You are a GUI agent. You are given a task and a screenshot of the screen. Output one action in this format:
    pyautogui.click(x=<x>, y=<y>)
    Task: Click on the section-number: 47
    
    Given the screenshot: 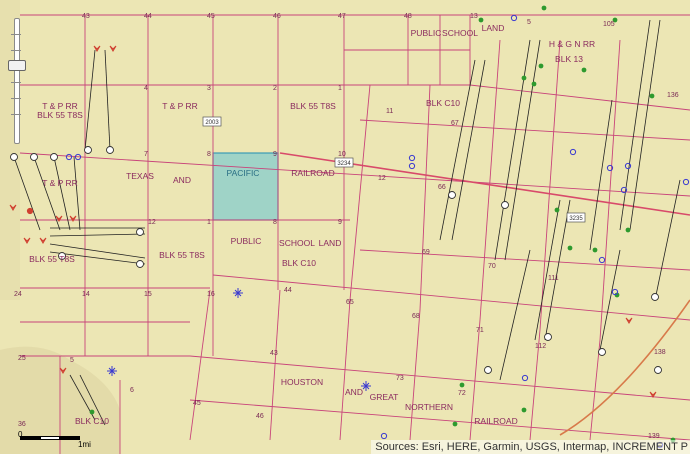 What is the action you would take?
    pyautogui.click(x=342, y=16)
    